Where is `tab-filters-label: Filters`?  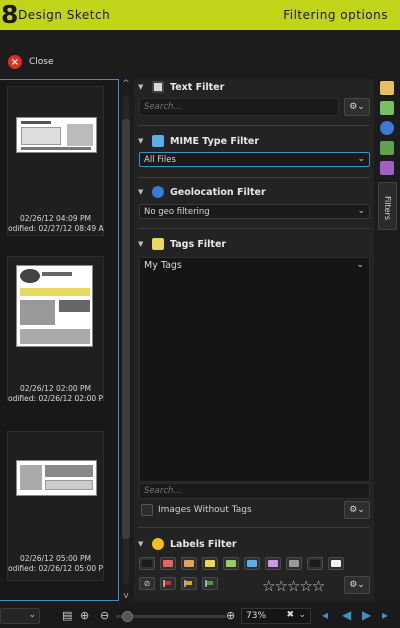 tab-filters-label: Filters is located at coordinates (387, 208).